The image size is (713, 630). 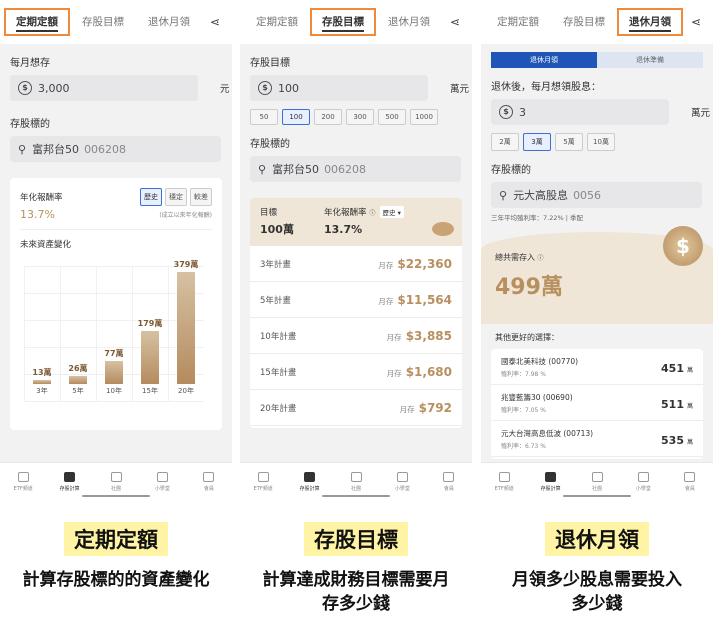 What do you see at coordinates (104, 88) in the screenshot?
I see `monthly-amount-input: $ 3,000` at bounding box center [104, 88].